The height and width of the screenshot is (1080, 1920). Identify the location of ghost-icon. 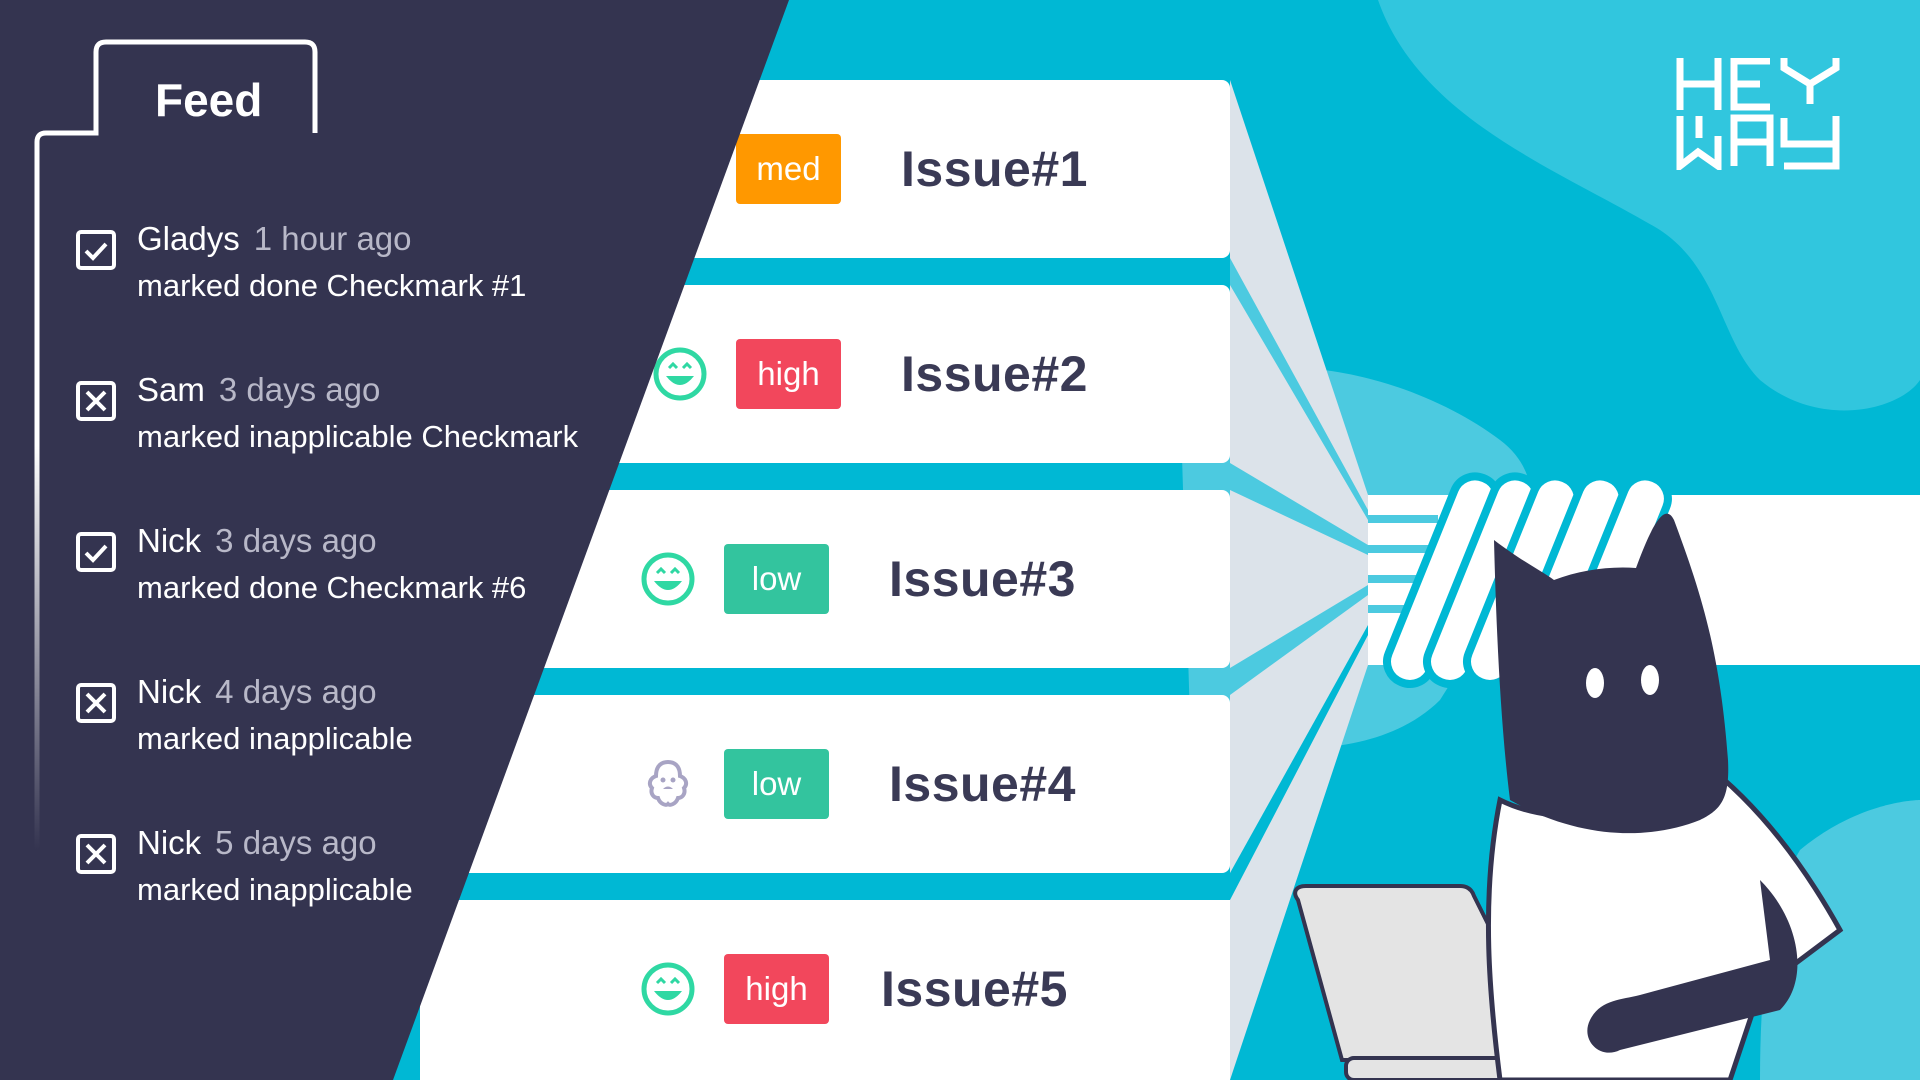
(668, 784).